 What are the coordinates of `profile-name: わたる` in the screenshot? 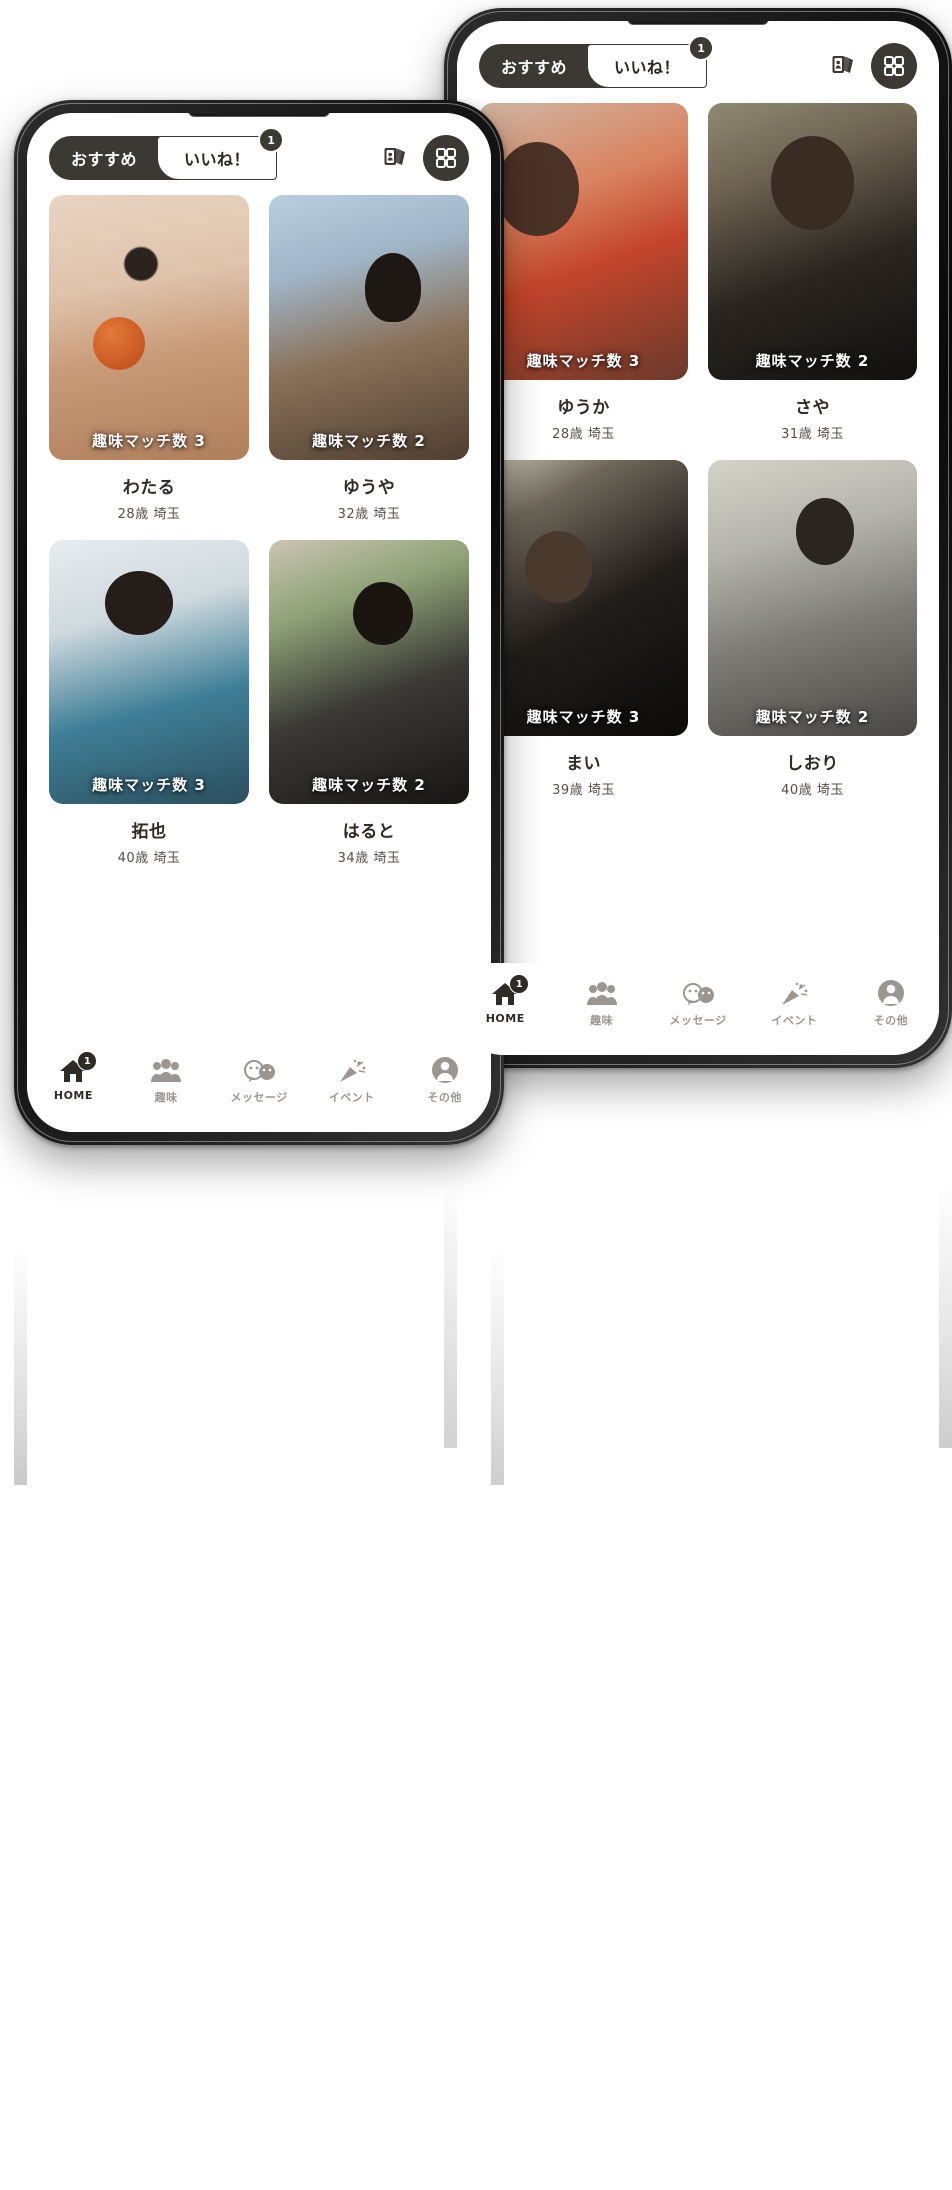 It's located at (149, 487).